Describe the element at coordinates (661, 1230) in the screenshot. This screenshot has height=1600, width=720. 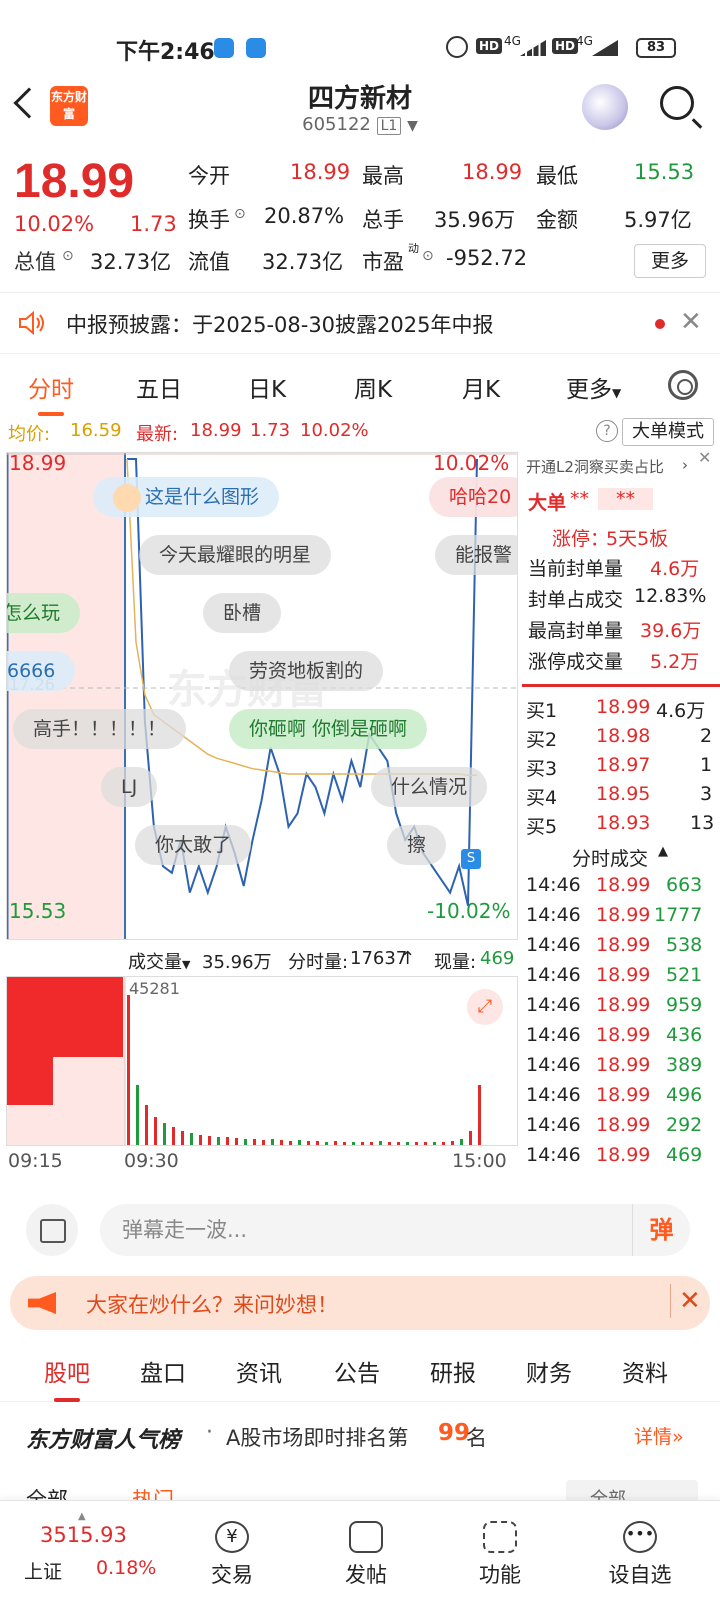
I see `danmaku-send-button: 弹` at that location.